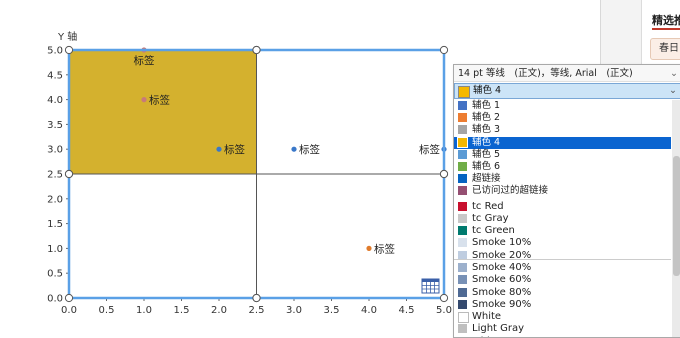 This screenshot has width=680, height=338. What do you see at coordinates (665, 49) in the screenshot?
I see `panel-chip: 春日` at bounding box center [665, 49].